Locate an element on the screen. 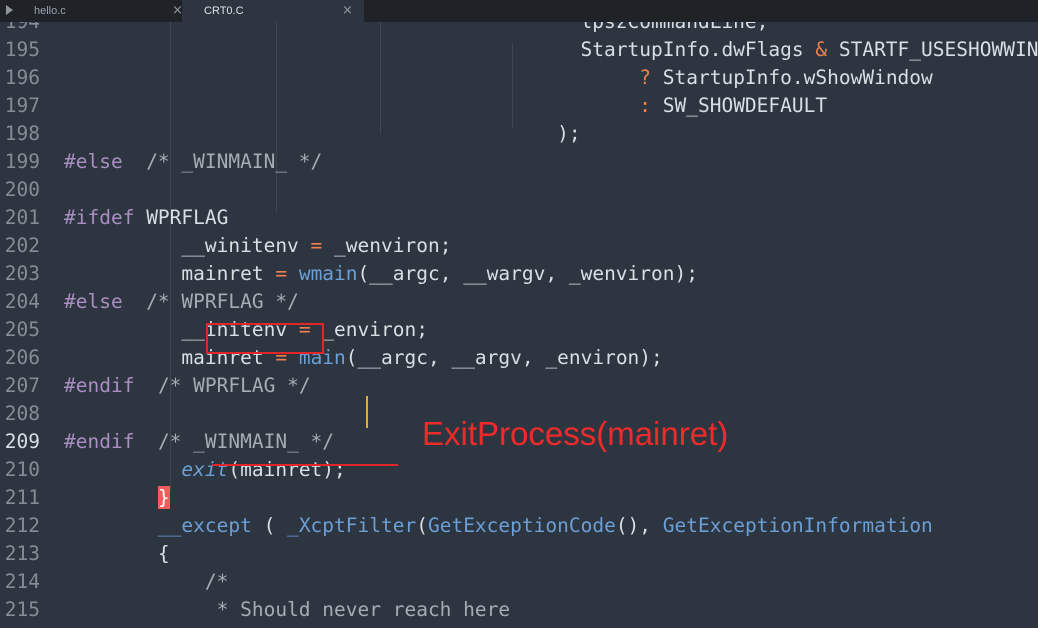 This screenshot has width=1038, height=628. code-token: /* is located at coordinates (146, 581).